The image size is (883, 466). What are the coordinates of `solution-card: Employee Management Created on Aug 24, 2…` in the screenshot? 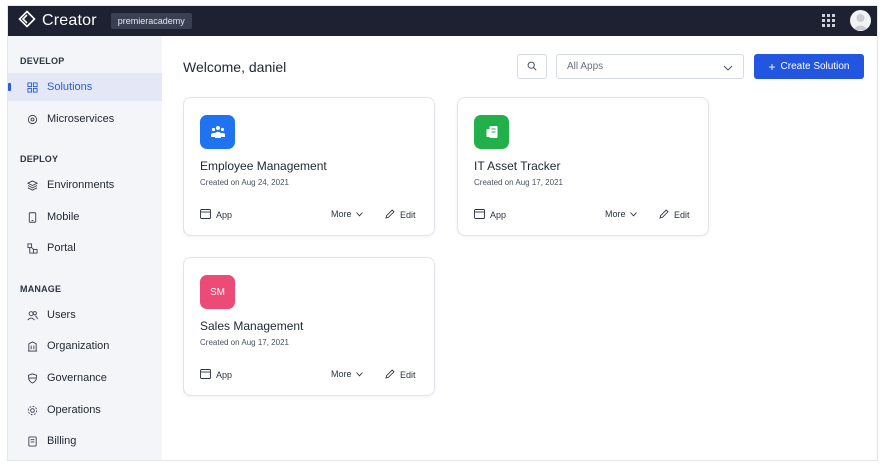 It's located at (309, 166).